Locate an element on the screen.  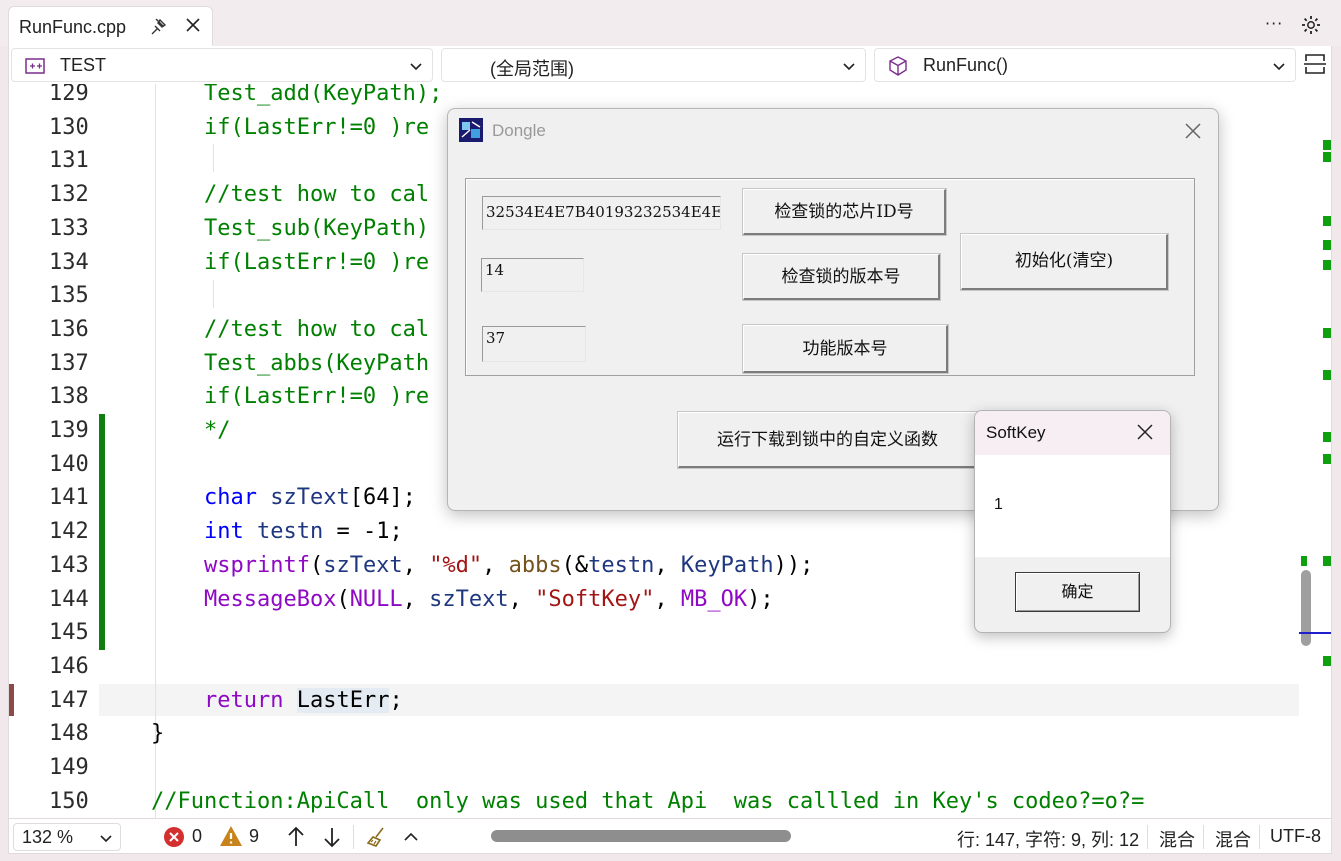
messagebox-titlebar: SoftKey is located at coordinates (1072, 433).